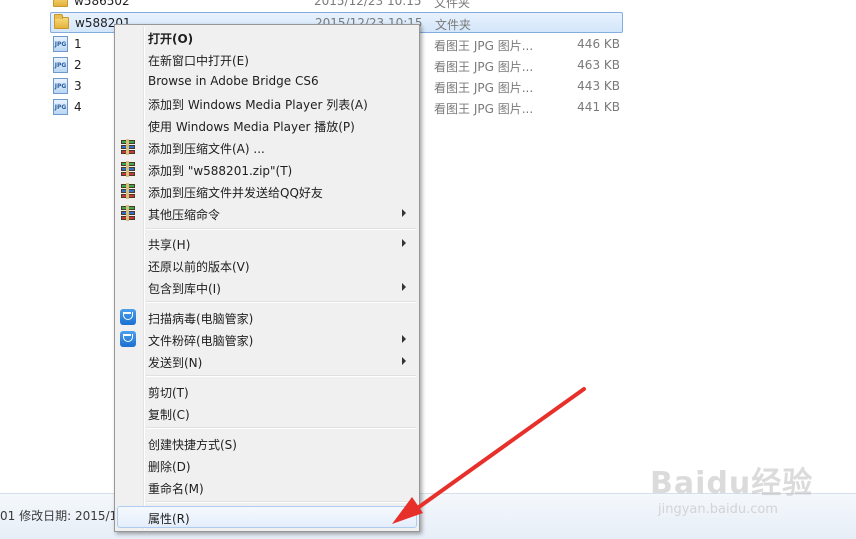 The height and width of the screenshot is (539, 856). What do you see at coordinates (407, 510) in the screenshot?
I see `annotation-arrow-head` at bounding box center [407, 510].